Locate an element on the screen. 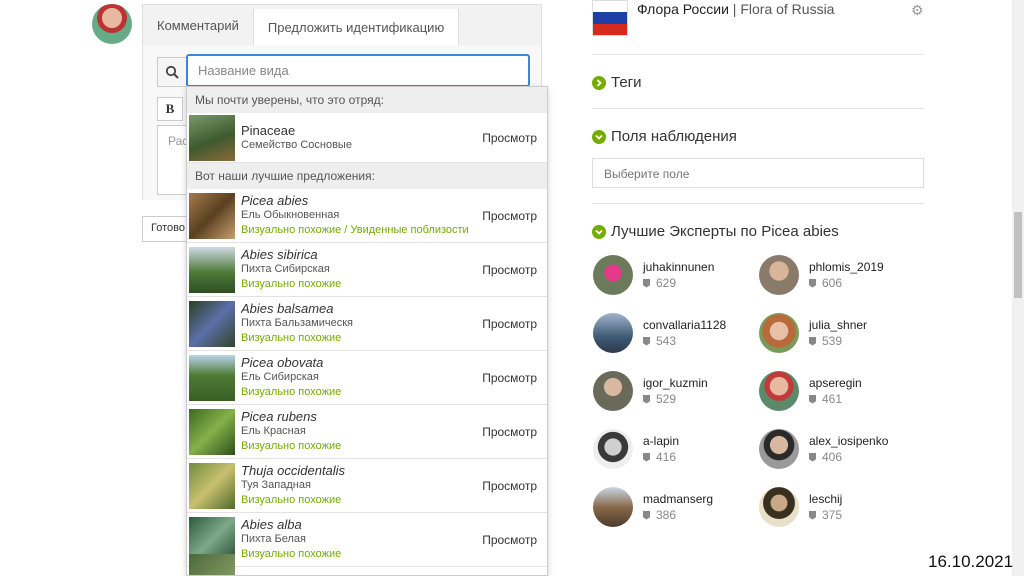  project-title: Флора России | Flora of Russia is located at coordinates (735, 9).